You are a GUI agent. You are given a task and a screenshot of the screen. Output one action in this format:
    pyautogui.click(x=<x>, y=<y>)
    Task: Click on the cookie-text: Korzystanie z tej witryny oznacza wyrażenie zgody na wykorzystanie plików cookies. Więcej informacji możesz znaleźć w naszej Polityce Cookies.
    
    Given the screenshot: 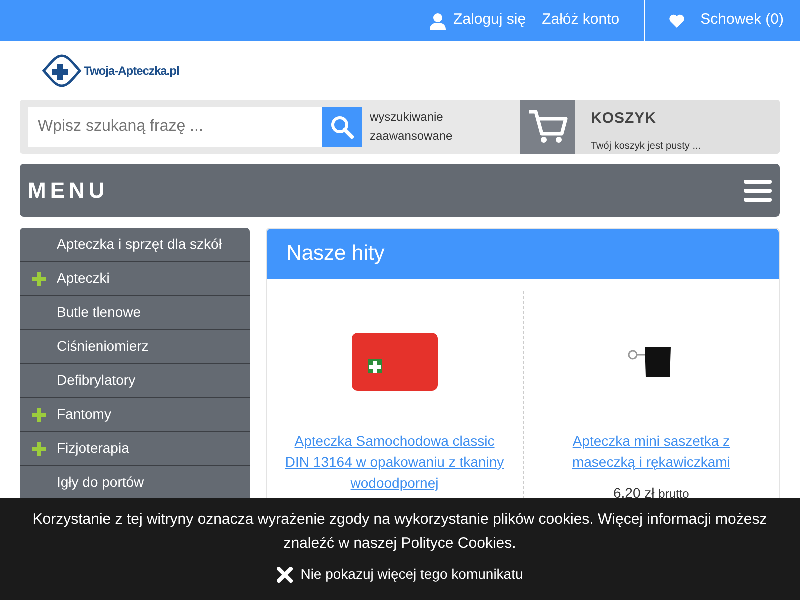 What is the action you would take?
    pyautogui.click(x=400, y=532)
    